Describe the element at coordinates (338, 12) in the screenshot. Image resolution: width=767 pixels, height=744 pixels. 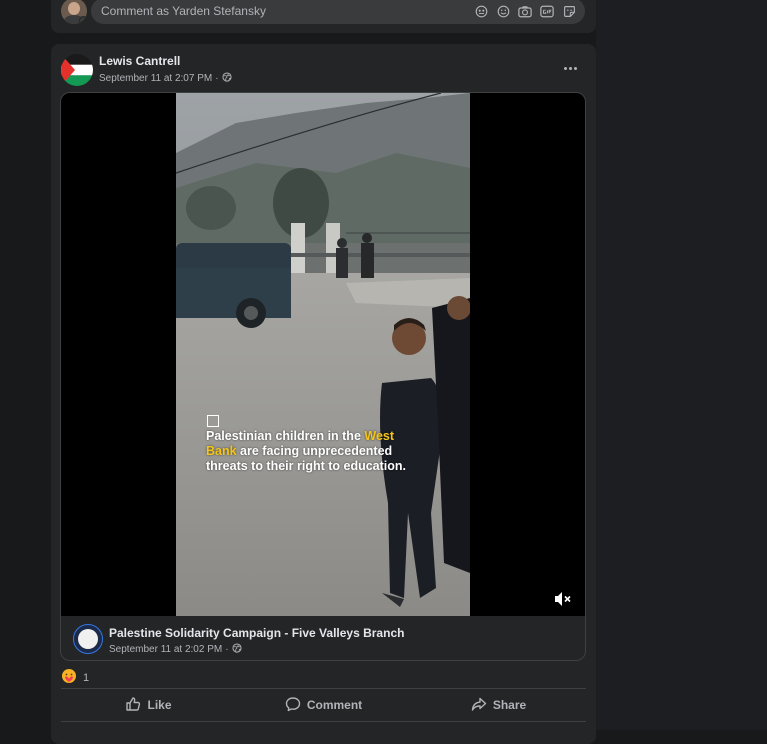
I see `comment-input: Comment as Yarden Stefansky` at that location.